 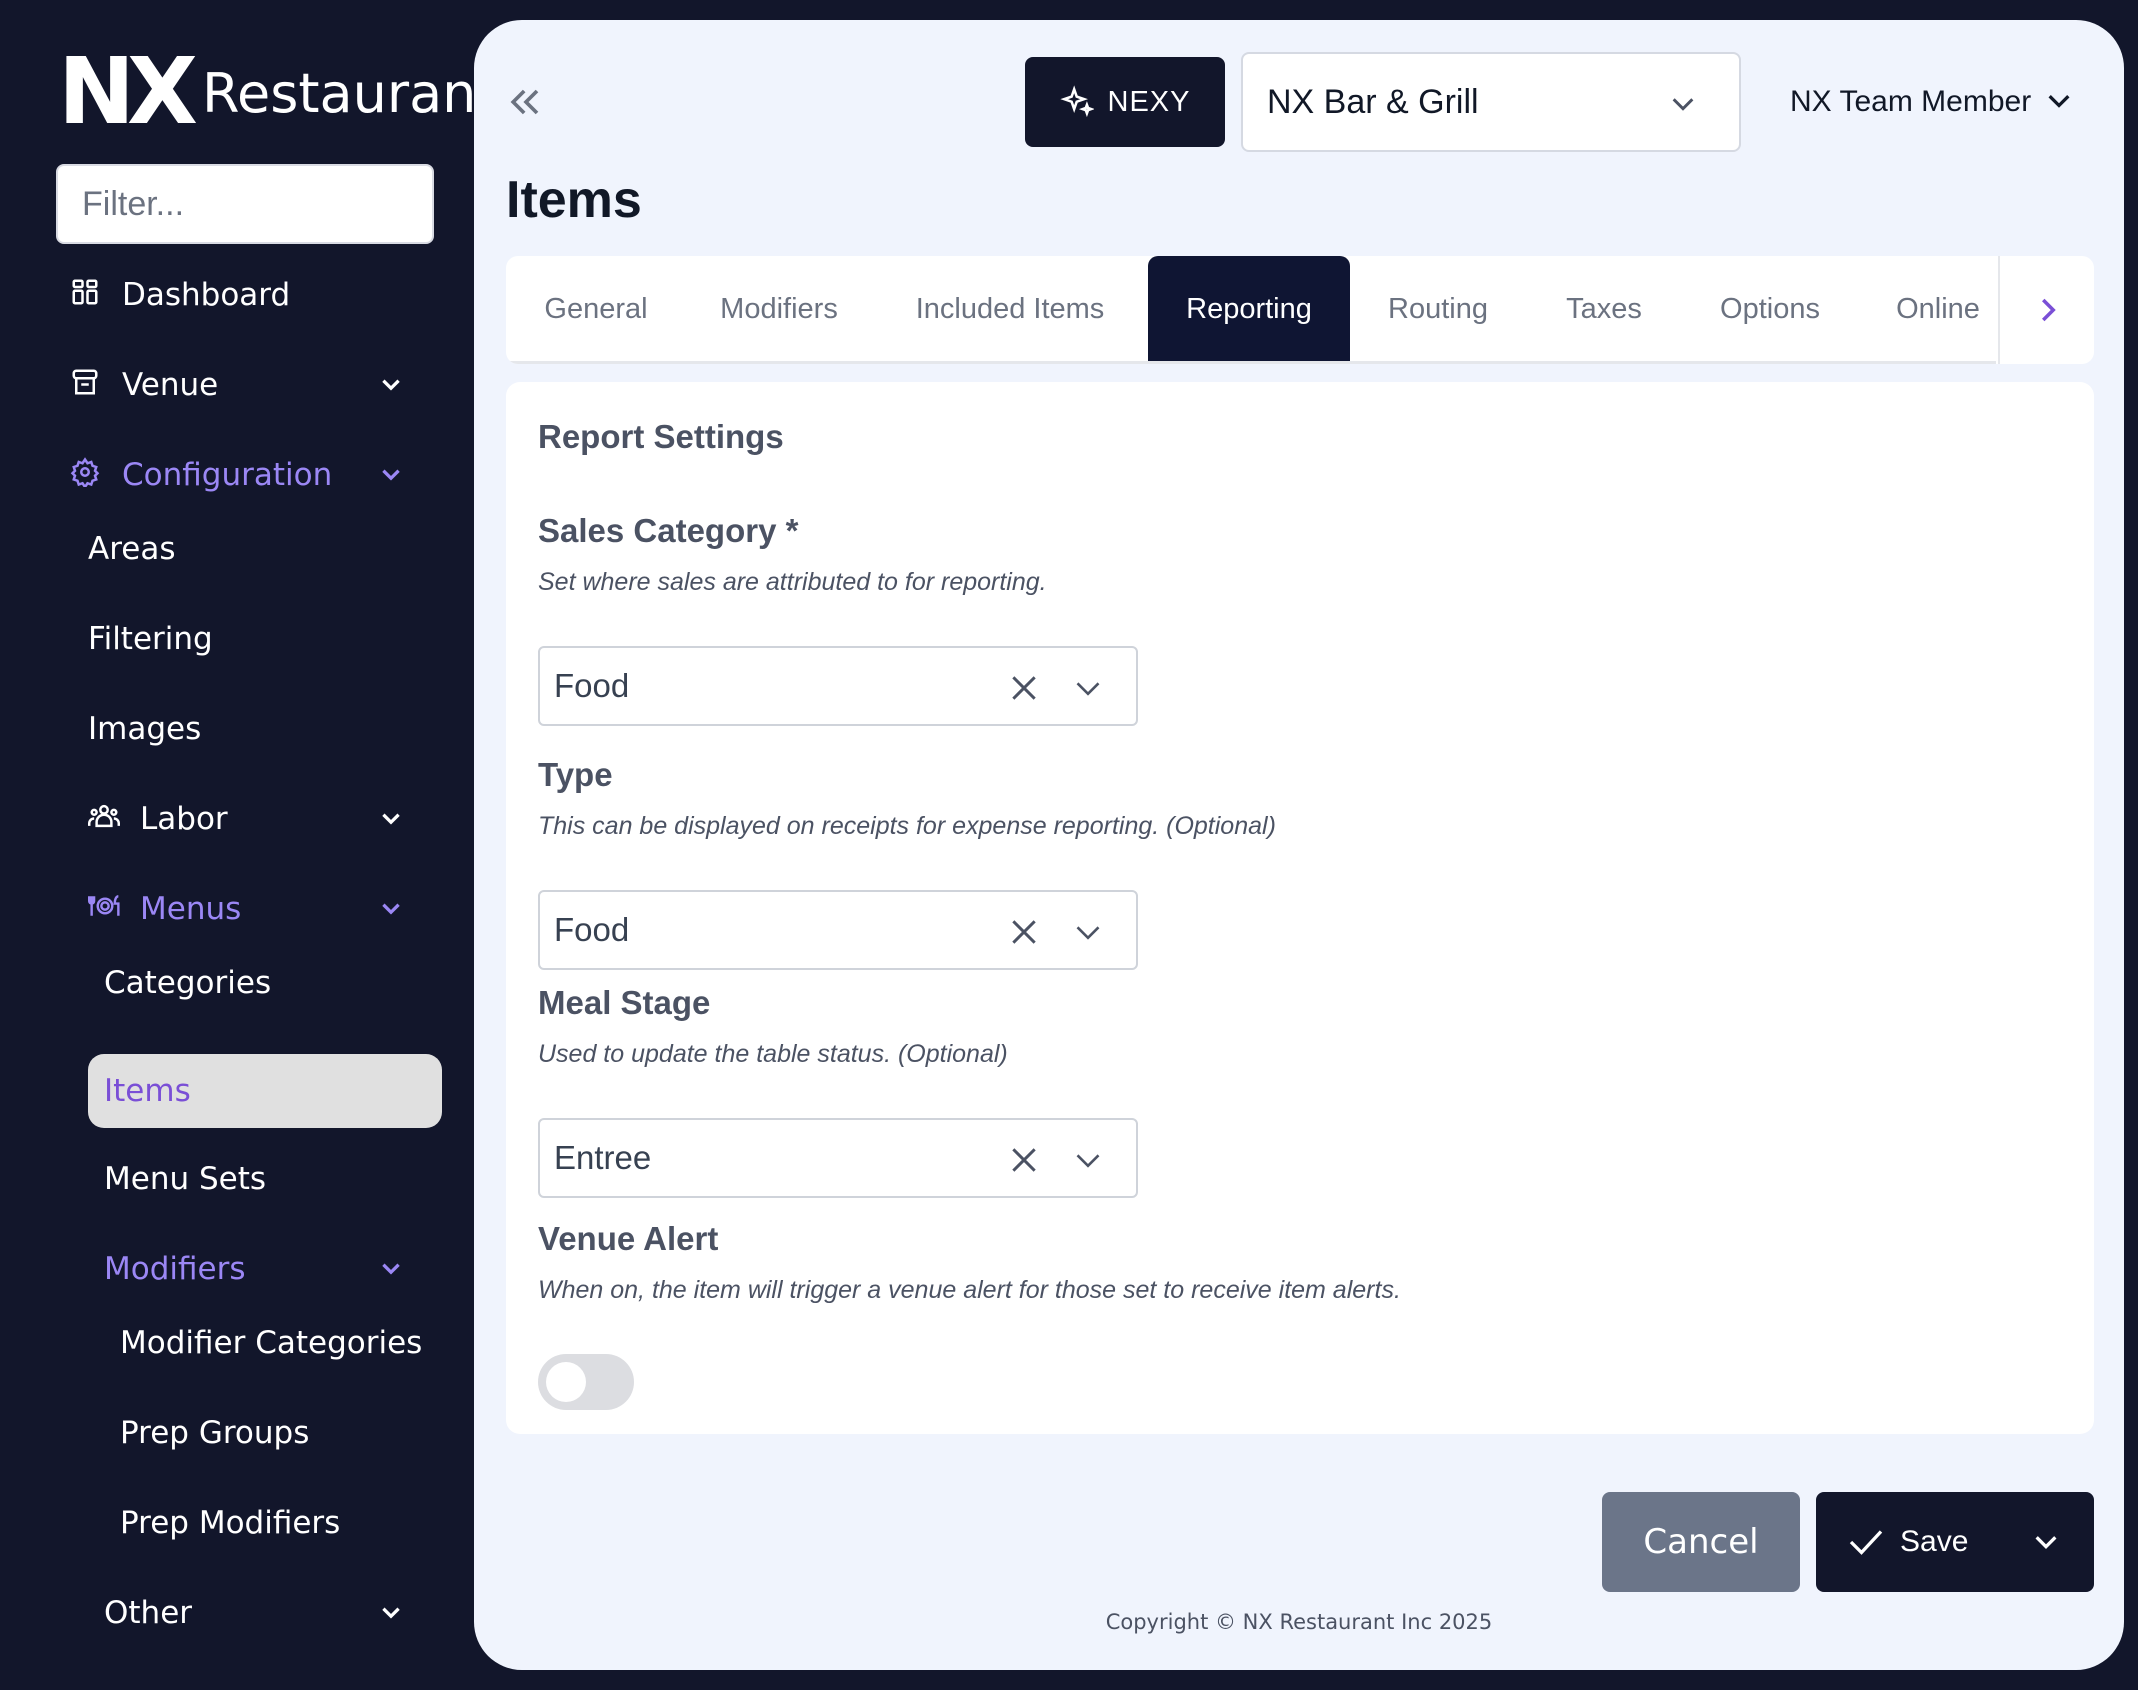 What do you see at coordinates (237, 1613) in the screenshot?
I see `sidebar-item-other: Other` at bounding box center [237, 1613].